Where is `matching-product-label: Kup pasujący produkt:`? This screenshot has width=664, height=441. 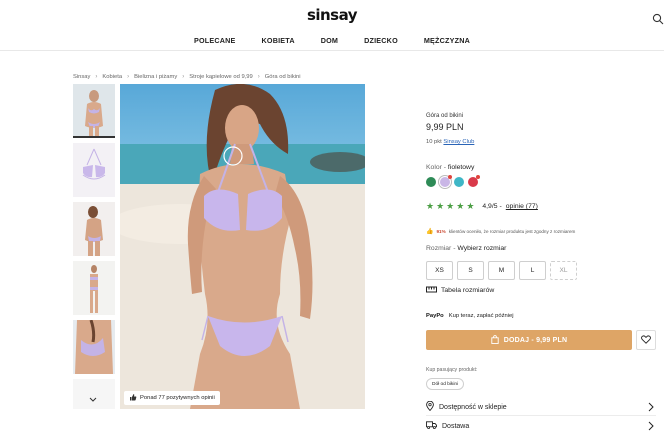
matching-product-label: Kup pasujący produkt: is located at coordinates (452, 370).